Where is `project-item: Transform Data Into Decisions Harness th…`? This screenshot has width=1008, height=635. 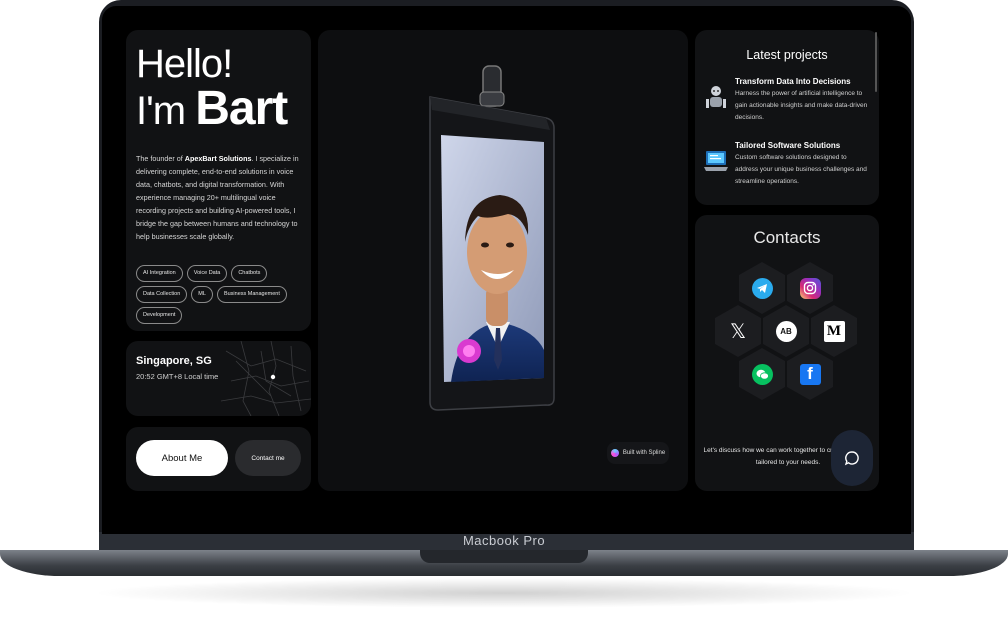
project-item: Transform Data Into Decisions Harness th… is located at coordinates (787, 100).